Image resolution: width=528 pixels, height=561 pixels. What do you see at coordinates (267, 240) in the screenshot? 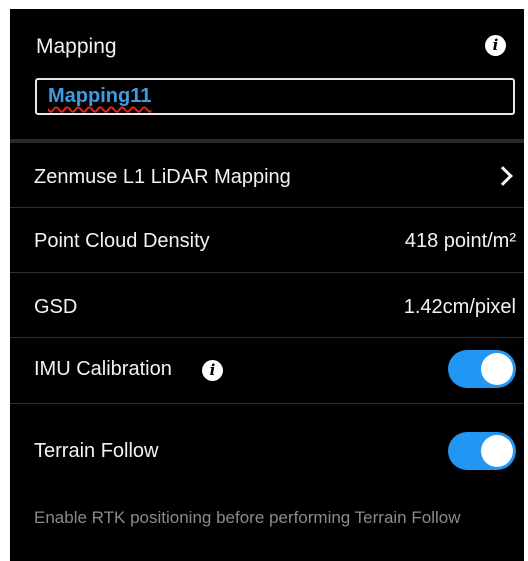
I see `point-cloud-density-row: Point Cloud Density 418 point/m²` at bounding box center [267, 240].